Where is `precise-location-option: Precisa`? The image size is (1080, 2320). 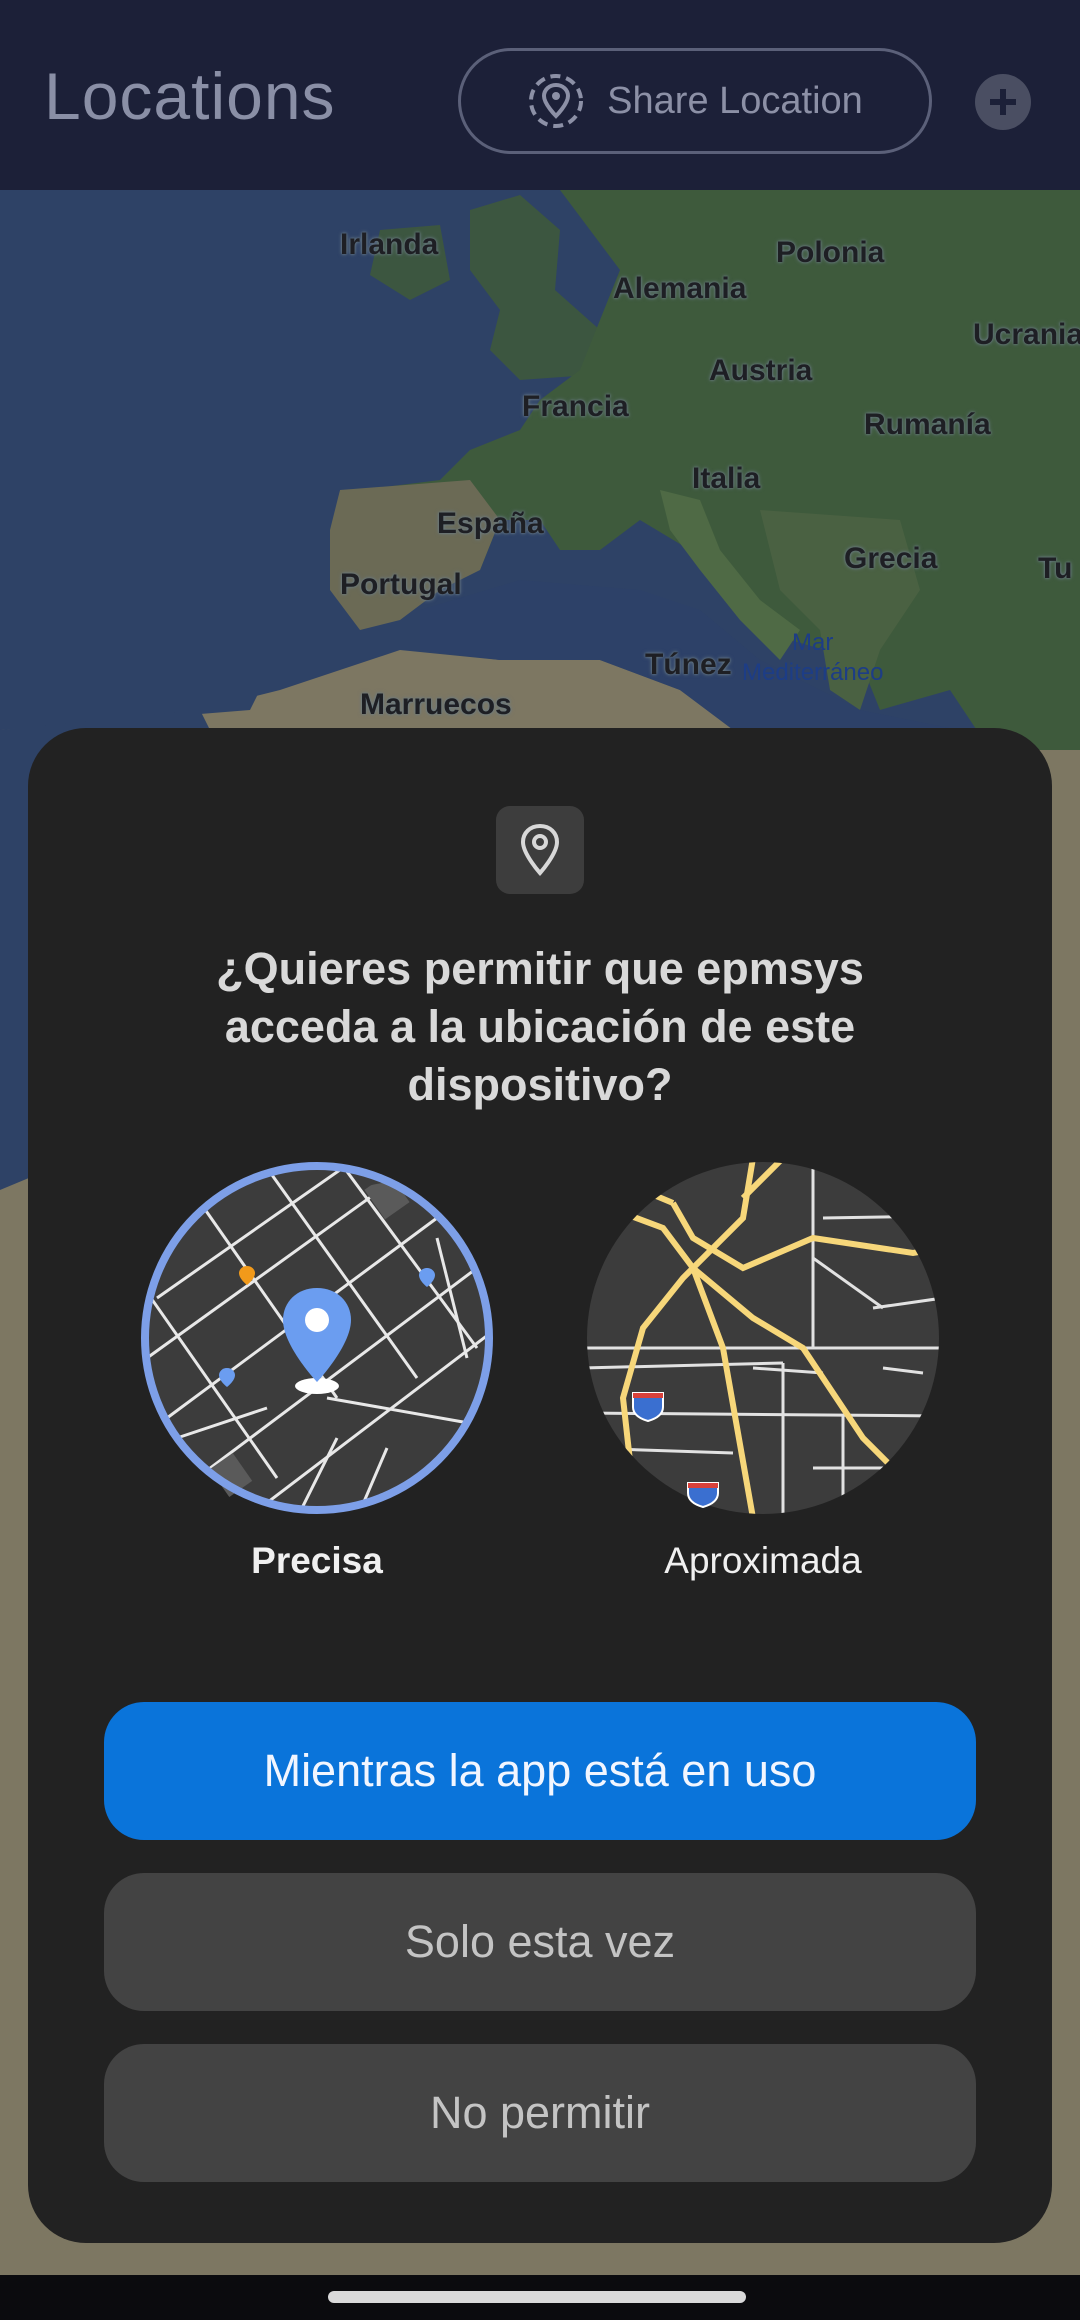 precise-location-option: Precisa is located at coordinates (317, 1370).